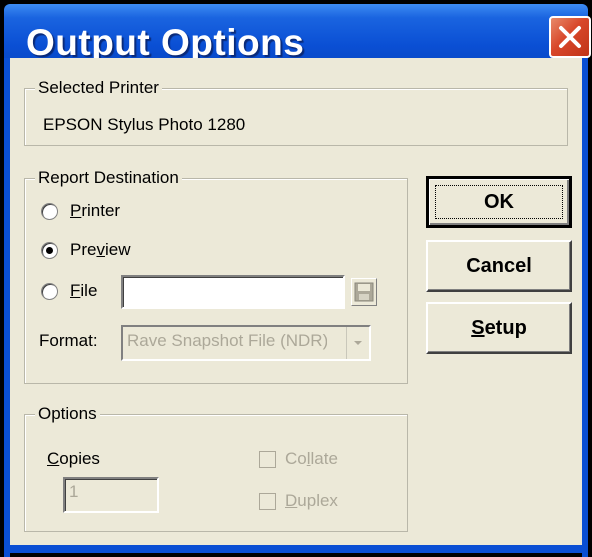 The image size is (592, 557). I want to click on floppy-disk-icon, so click(364, 292).